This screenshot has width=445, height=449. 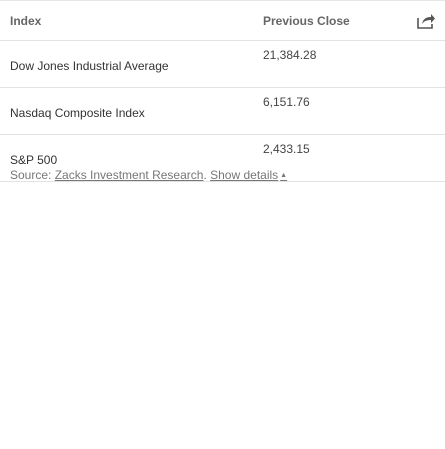 What do you see at coordinates (131, 64) in the screenshot?
I see `index-name: Dow Jones Industrial Average` at bounding box center [131, 64].